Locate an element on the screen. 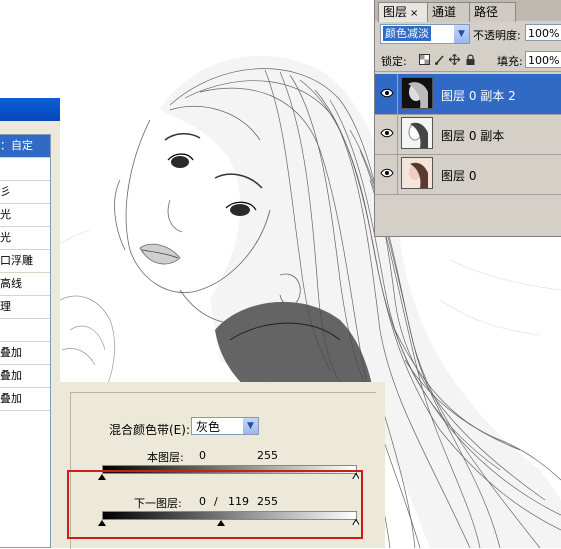 The width and height of the screenshot is (561, 549). style-item-outer-glow: 光 is located at coordinates (25, 215).